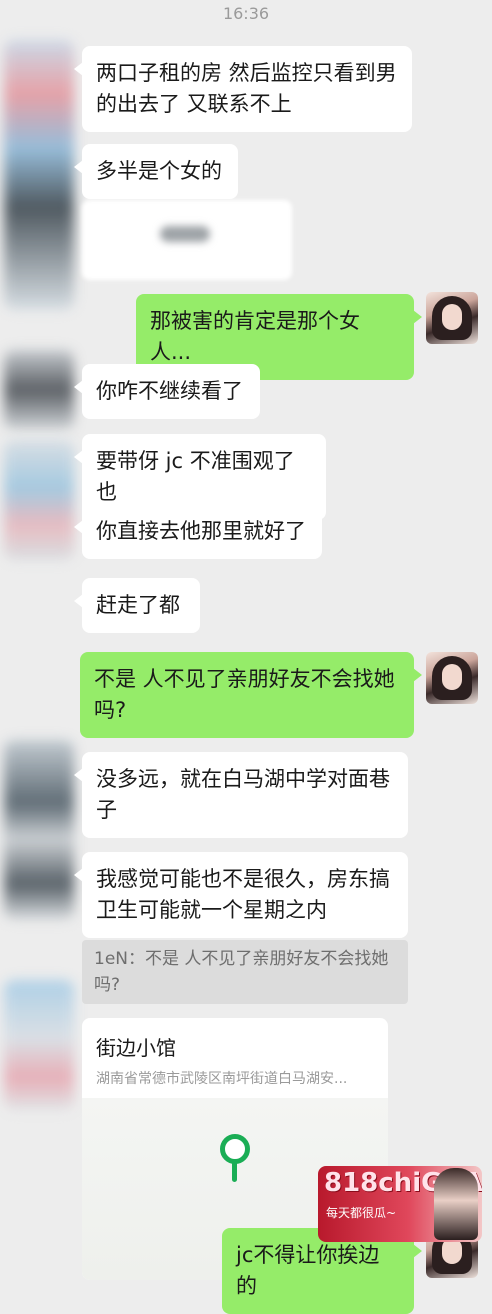 The width and height of the screenshot is (492, 1314). I want to click on status-time: 16:36, so click(246, 13).